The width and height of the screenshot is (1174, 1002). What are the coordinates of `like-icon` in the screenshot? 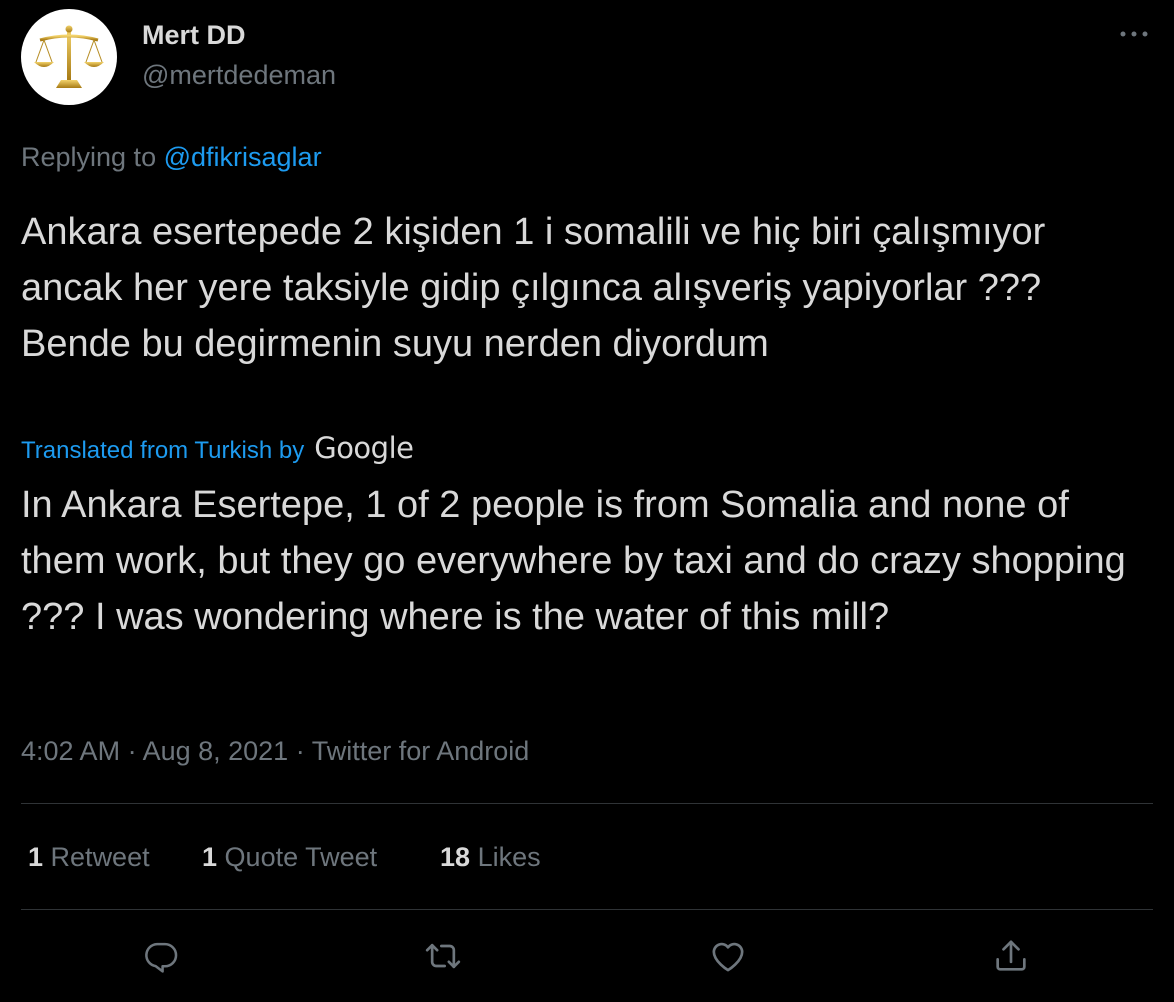 It's located at (728, 957).